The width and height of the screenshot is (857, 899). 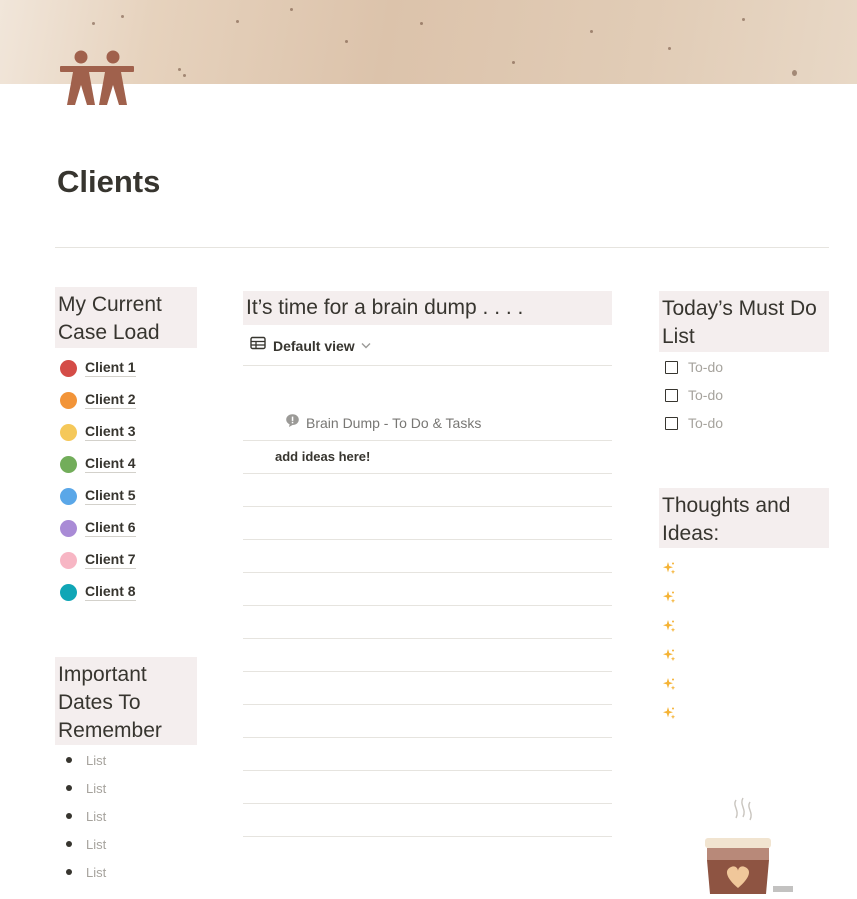 I want to click on table-cell: add ideas here!, so click(x=322, y=456).